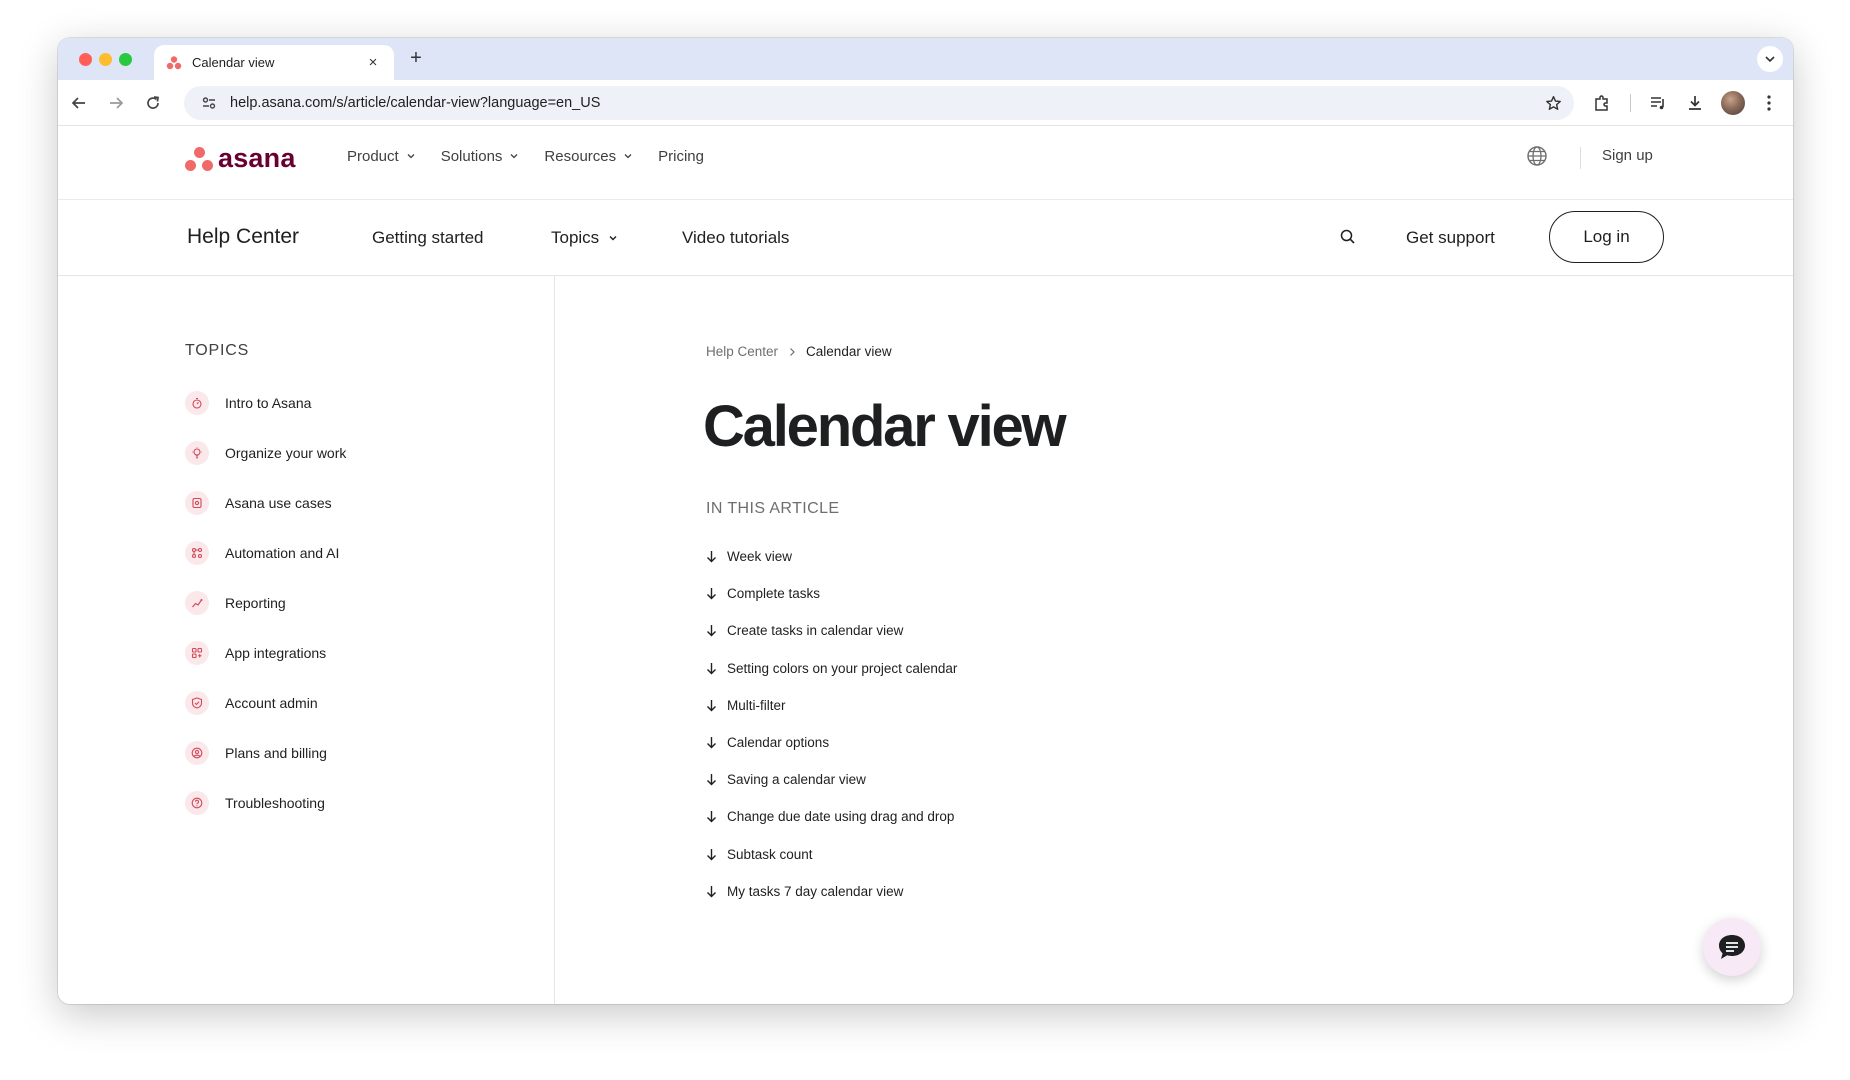 This screenshot has width=1850, height=1080. I want to click on sidebar-item-label: Asana use cases, so click(278, 503).